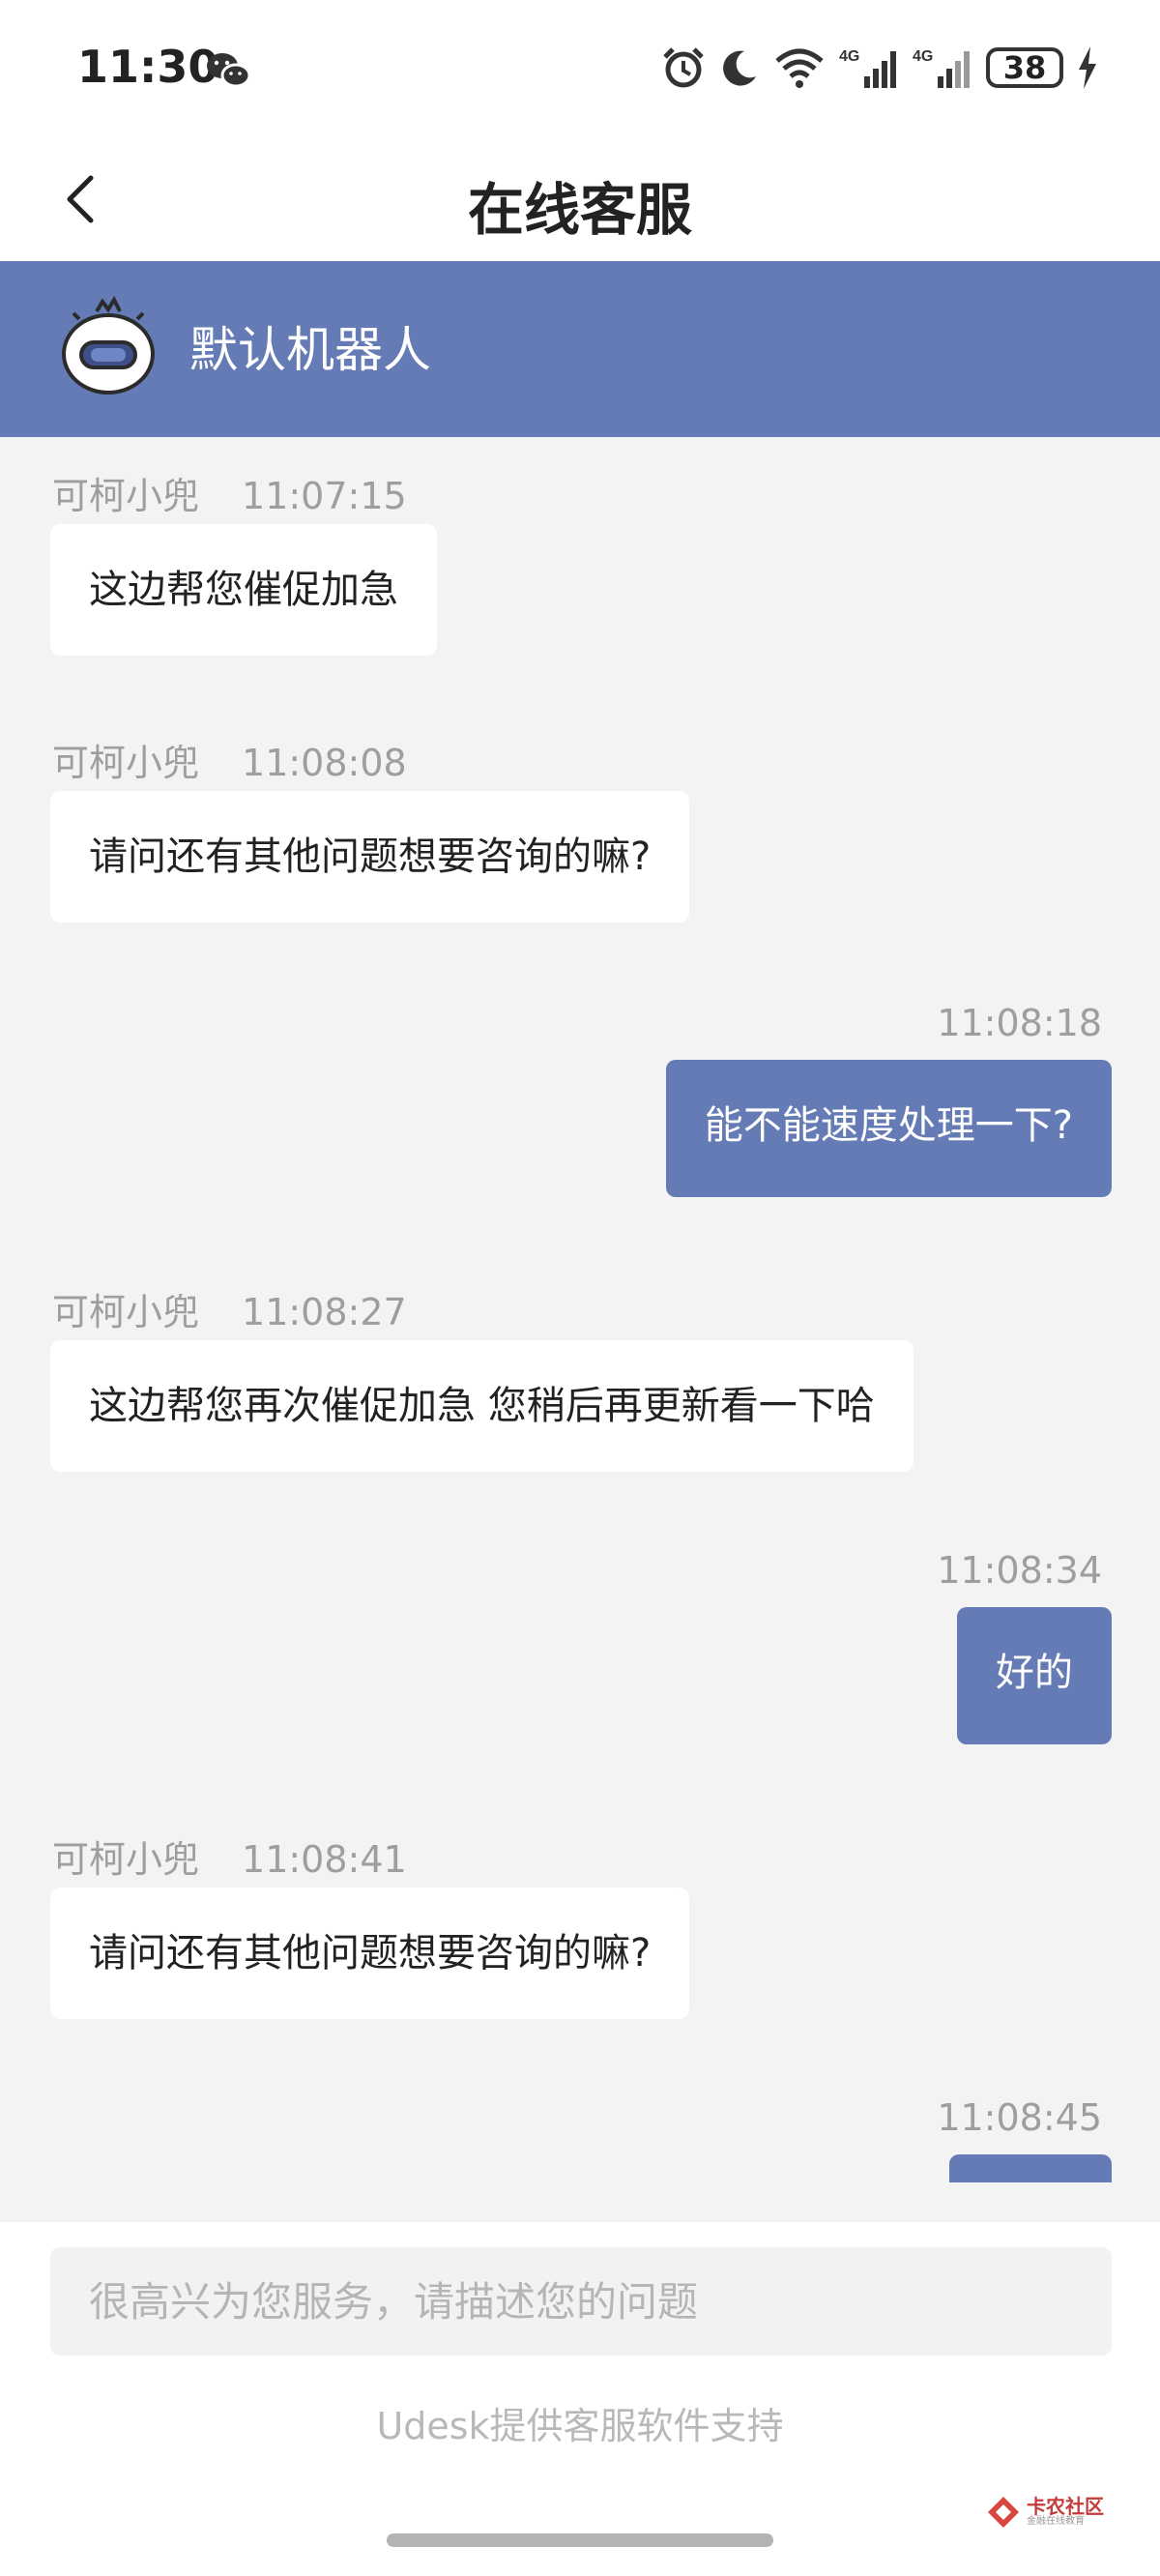  What do you see at coordinates (1020, 2117) in the screenshot?
I see `message-time: 11:08:45` at bounding box center [1020, 2117].